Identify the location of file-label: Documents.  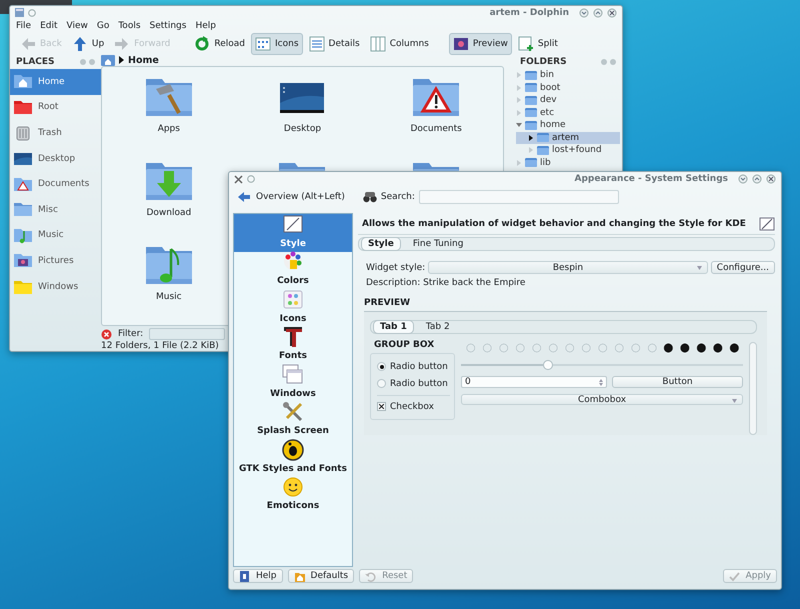
(436, 129).